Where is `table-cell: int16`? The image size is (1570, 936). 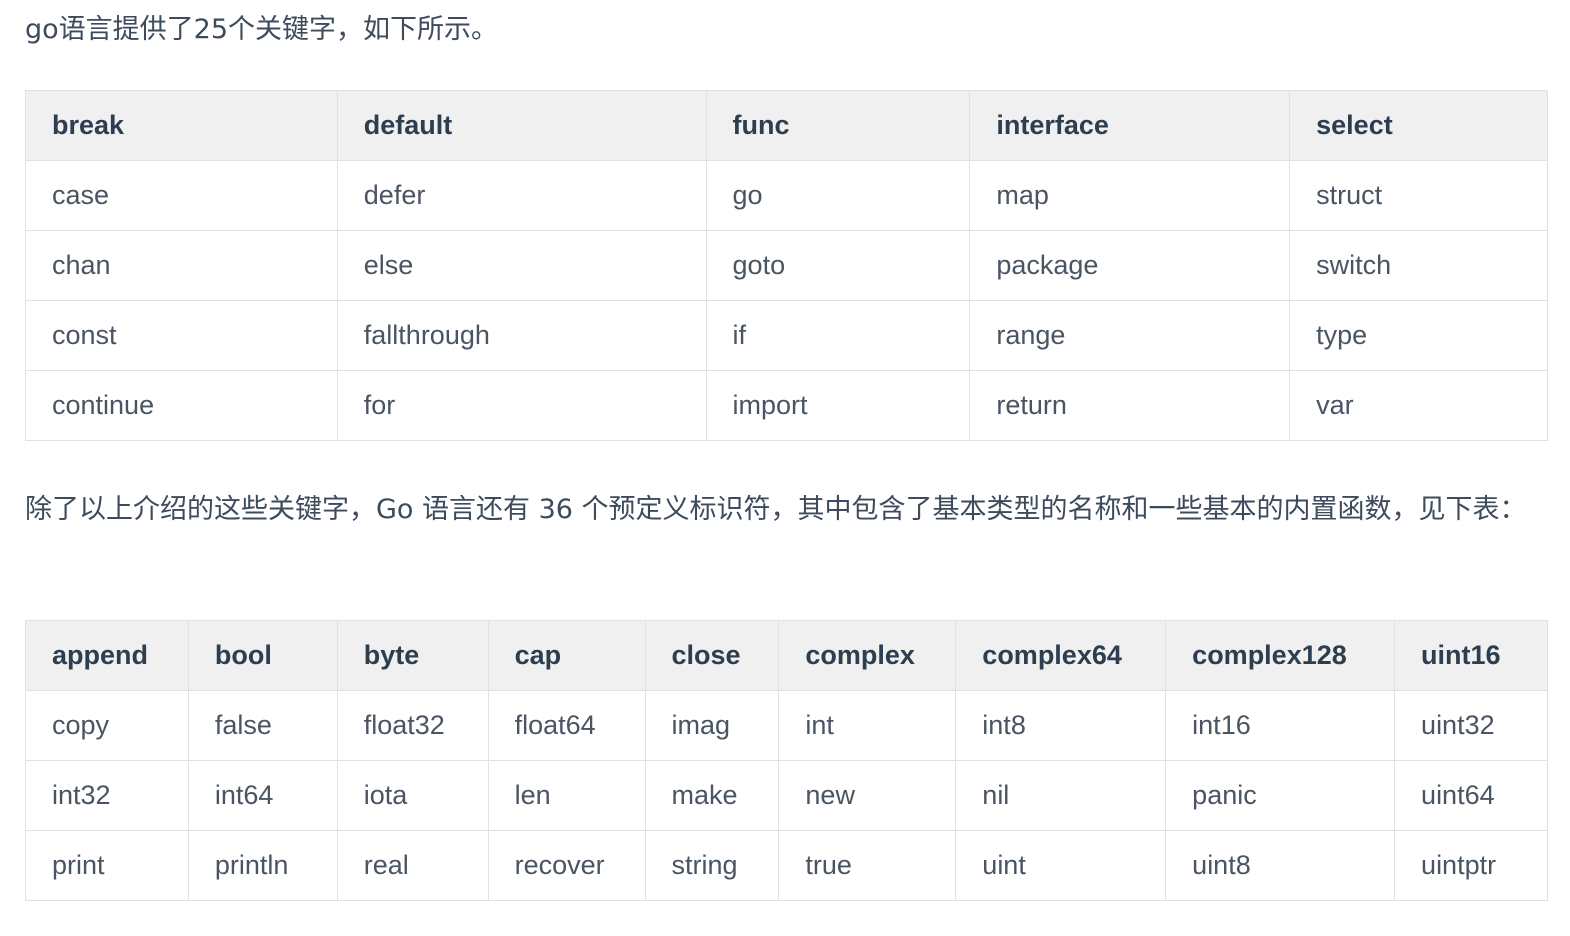
table-cell: int16 is located at coordinates (1280, 725).